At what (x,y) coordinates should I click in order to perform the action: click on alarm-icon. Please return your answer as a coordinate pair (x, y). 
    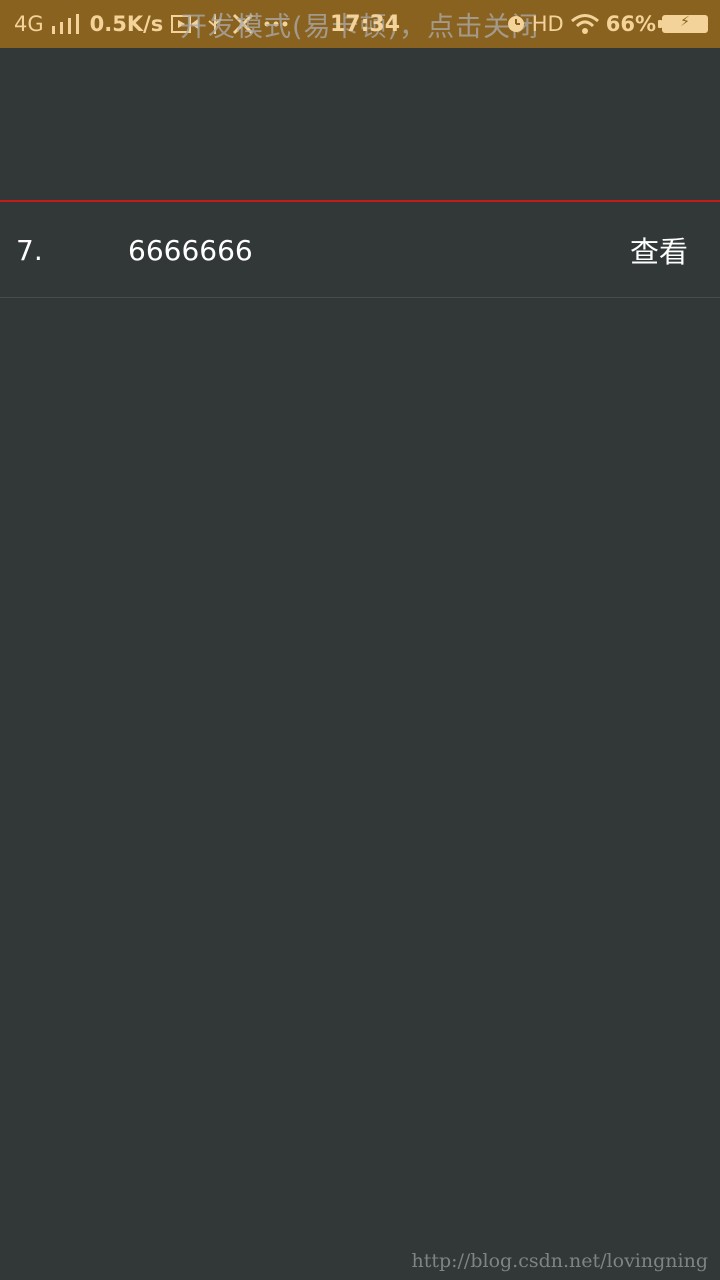
    Looking at the image, I should click on (516, 24).